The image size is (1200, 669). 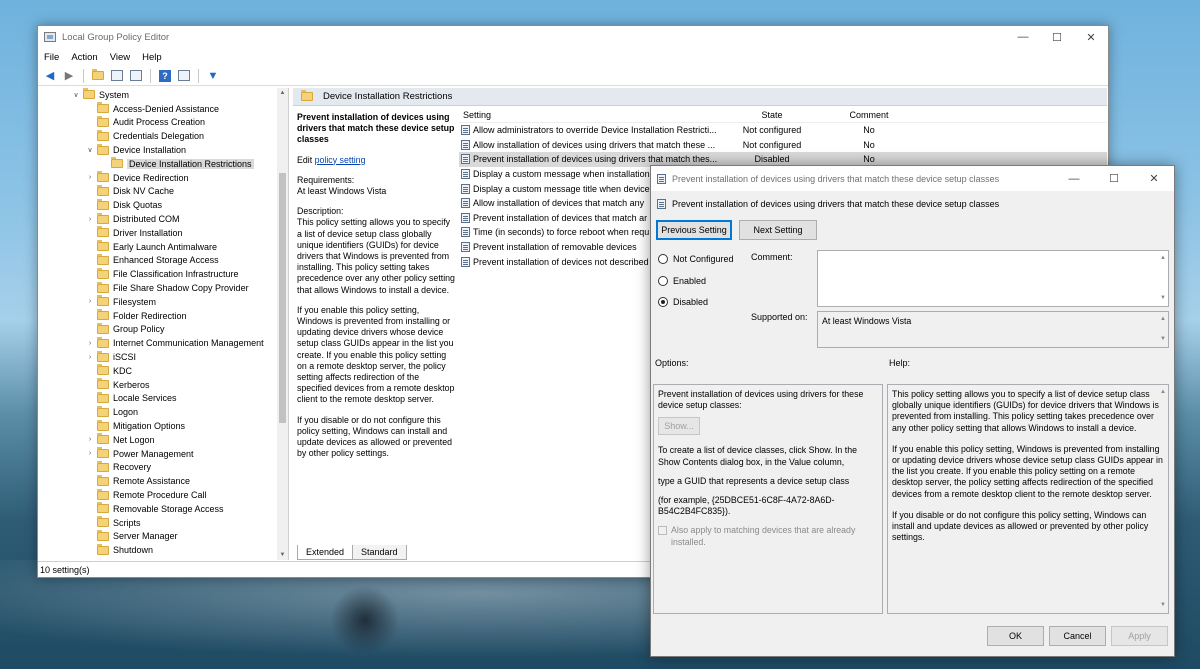 What do you see at coordinates (69, 76) in the screenshot?
I see `forward-arrow-icon: ▶` at bounding box center [69, 76].